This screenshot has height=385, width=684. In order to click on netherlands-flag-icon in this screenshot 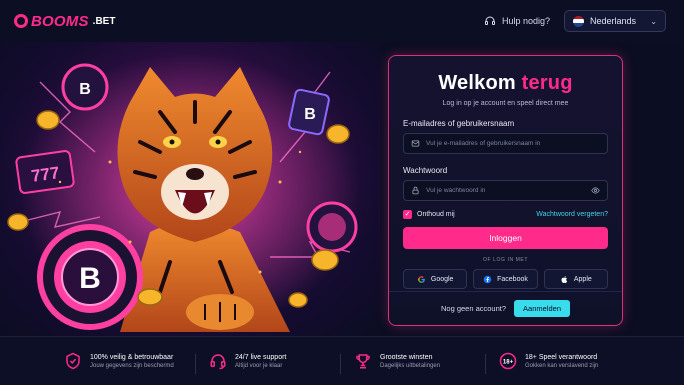, I will do `click(578, 21)`.